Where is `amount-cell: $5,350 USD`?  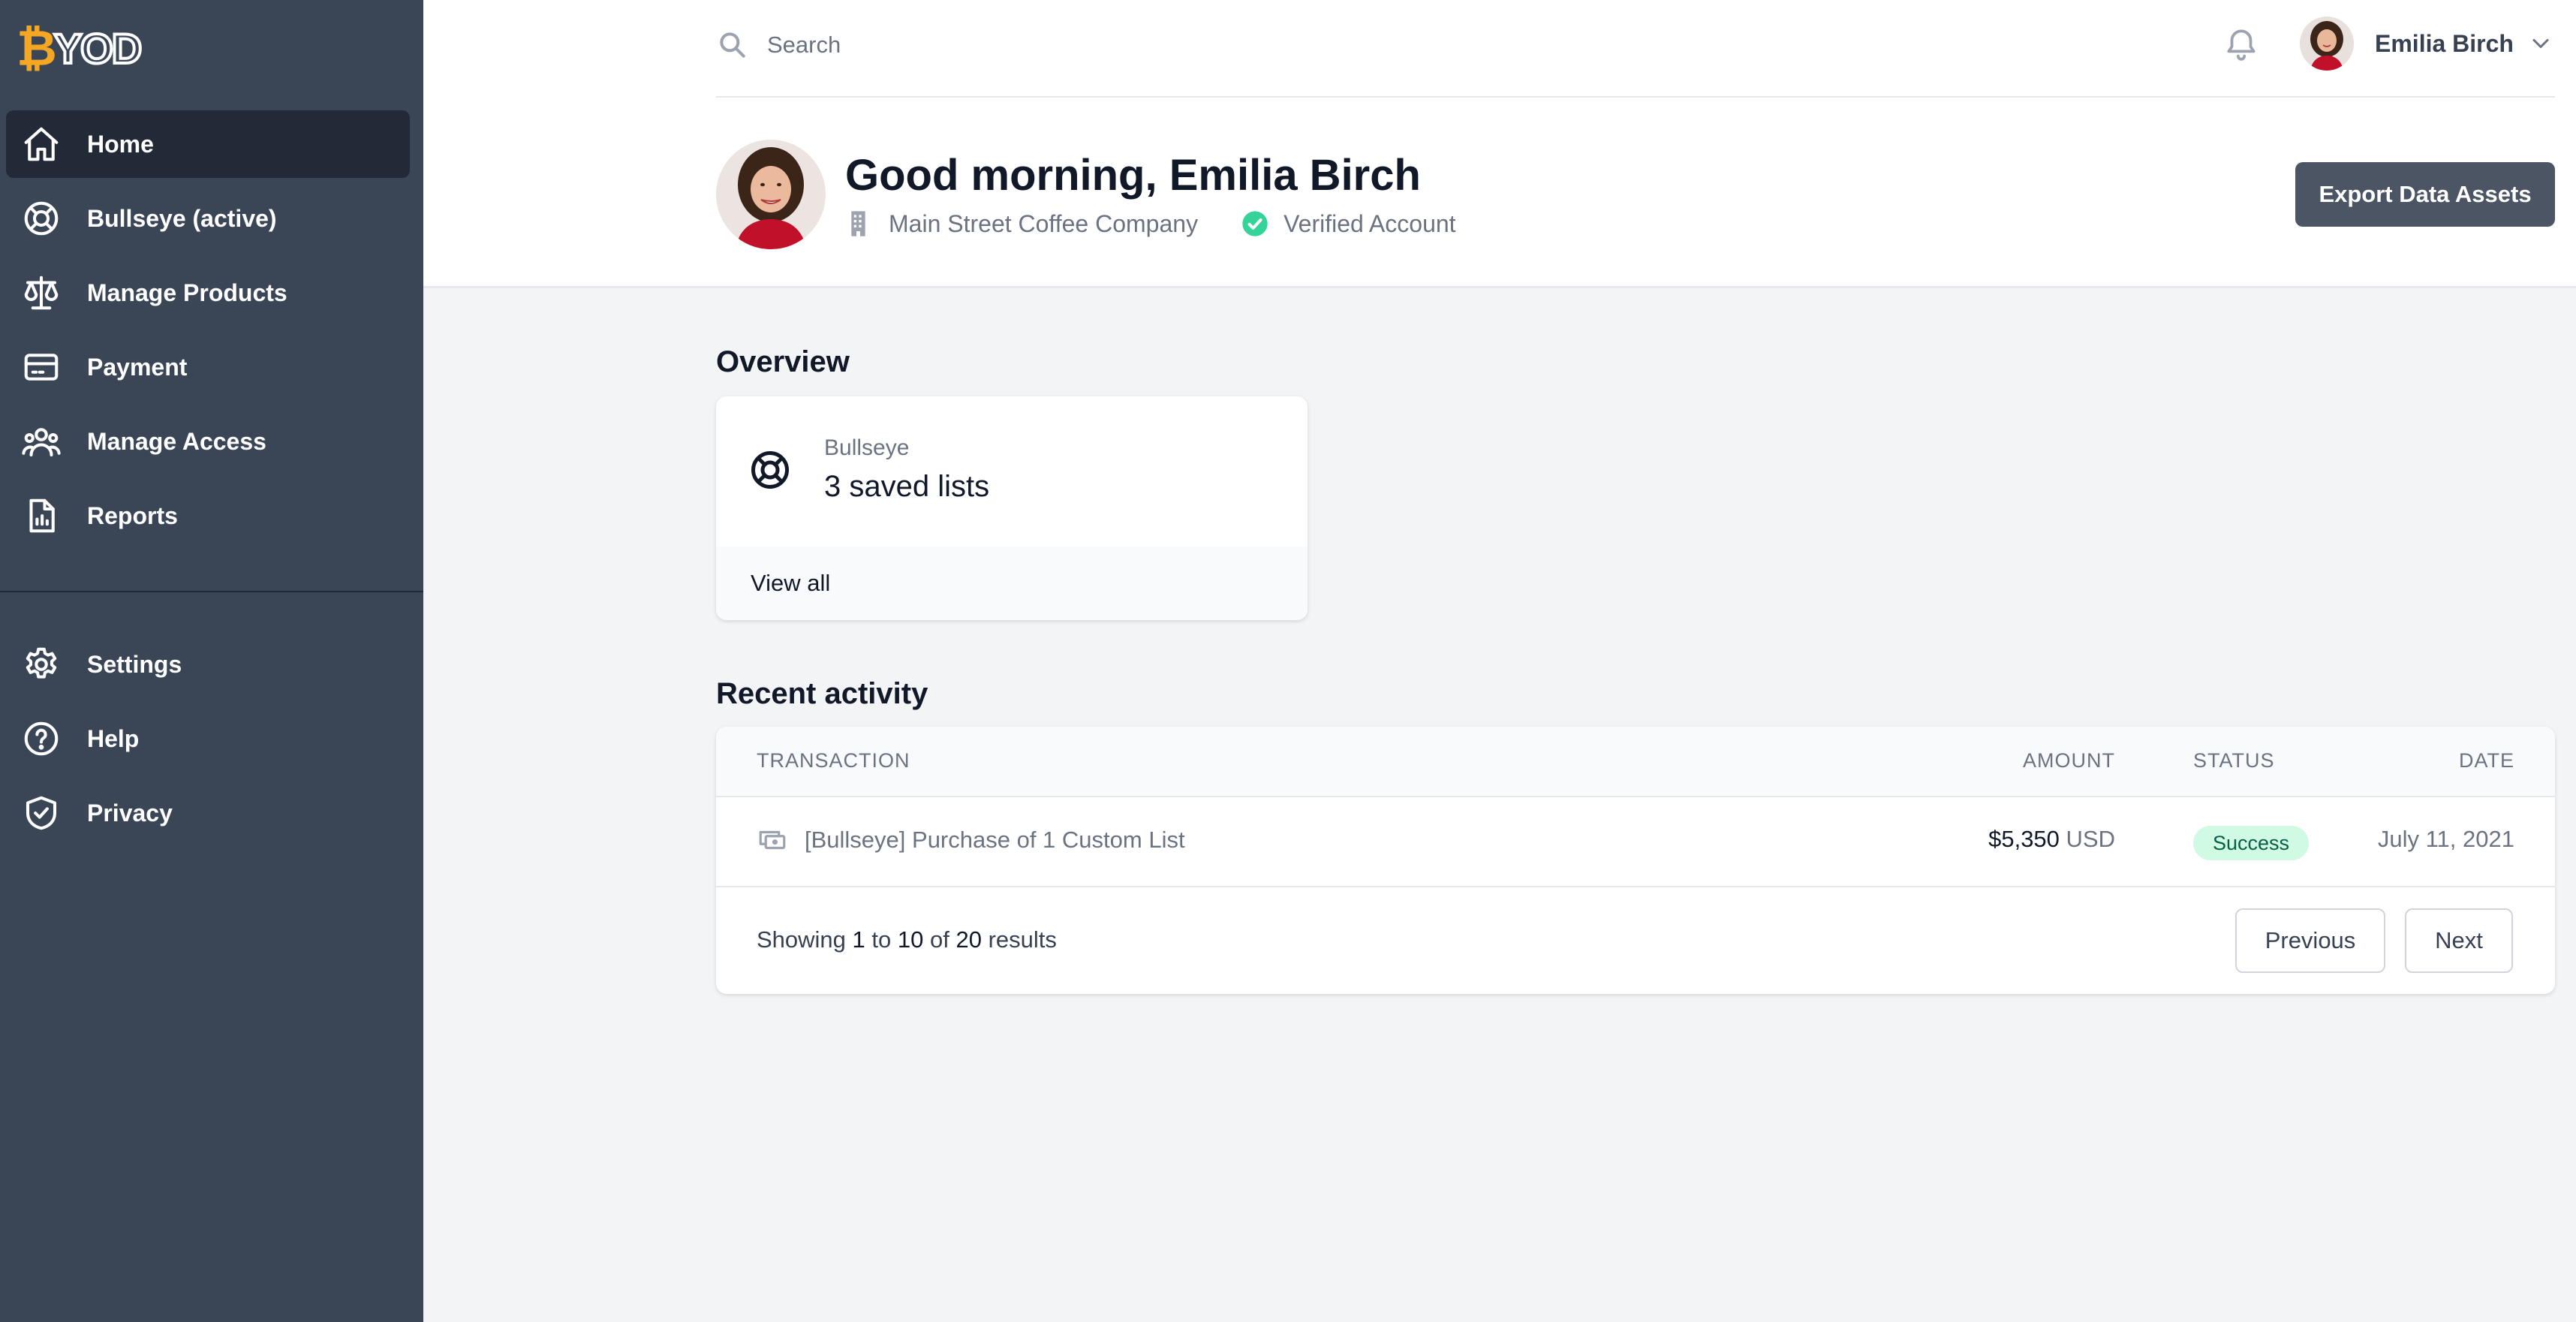 amount-cell: $5,350 USD is located at coordinates (2051, 839).